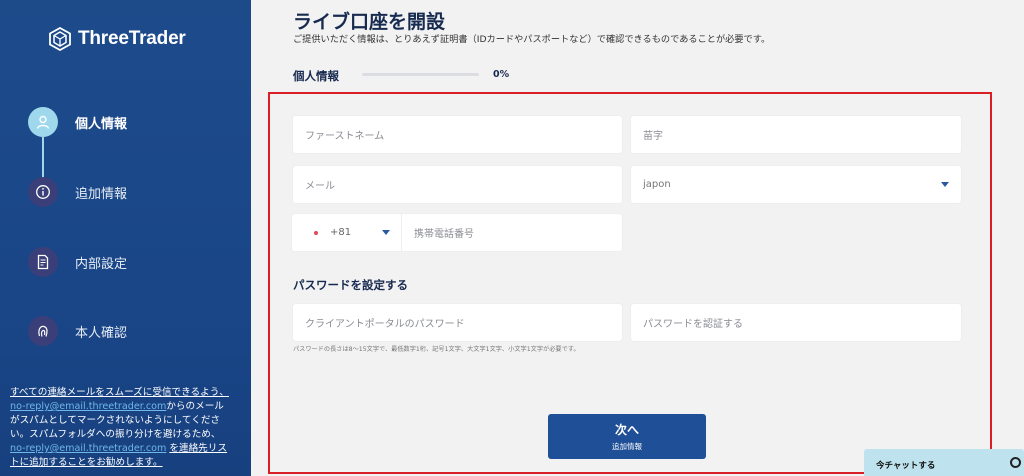 This screenshot has height=476, width=1024. What do you see at coordinates (457, 184) in the screenshot?
I see `email-input: メール` at bounding box center [457, 184].